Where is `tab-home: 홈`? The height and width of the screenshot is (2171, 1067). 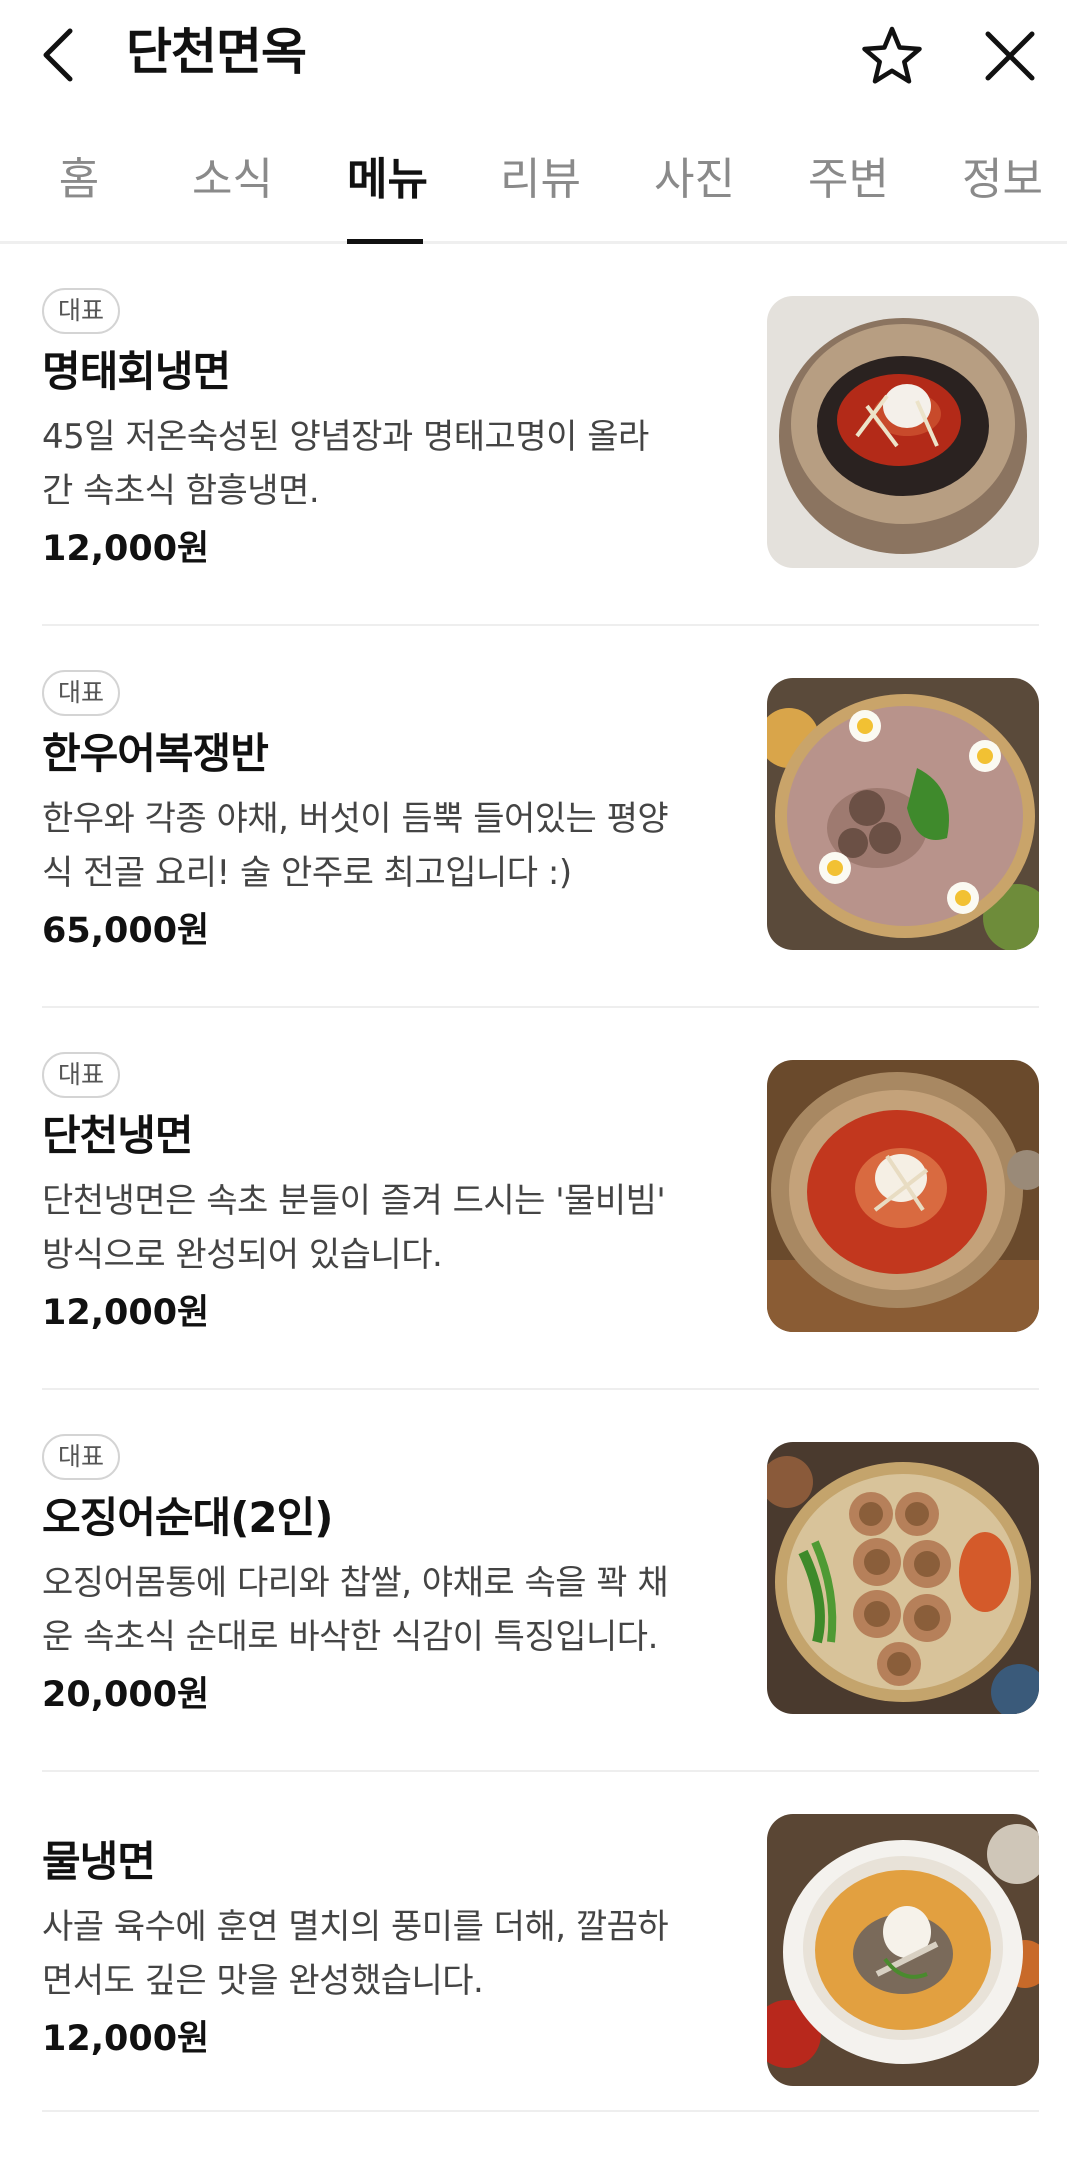 tab-home: 홈 is located at coordinates (79, 198).